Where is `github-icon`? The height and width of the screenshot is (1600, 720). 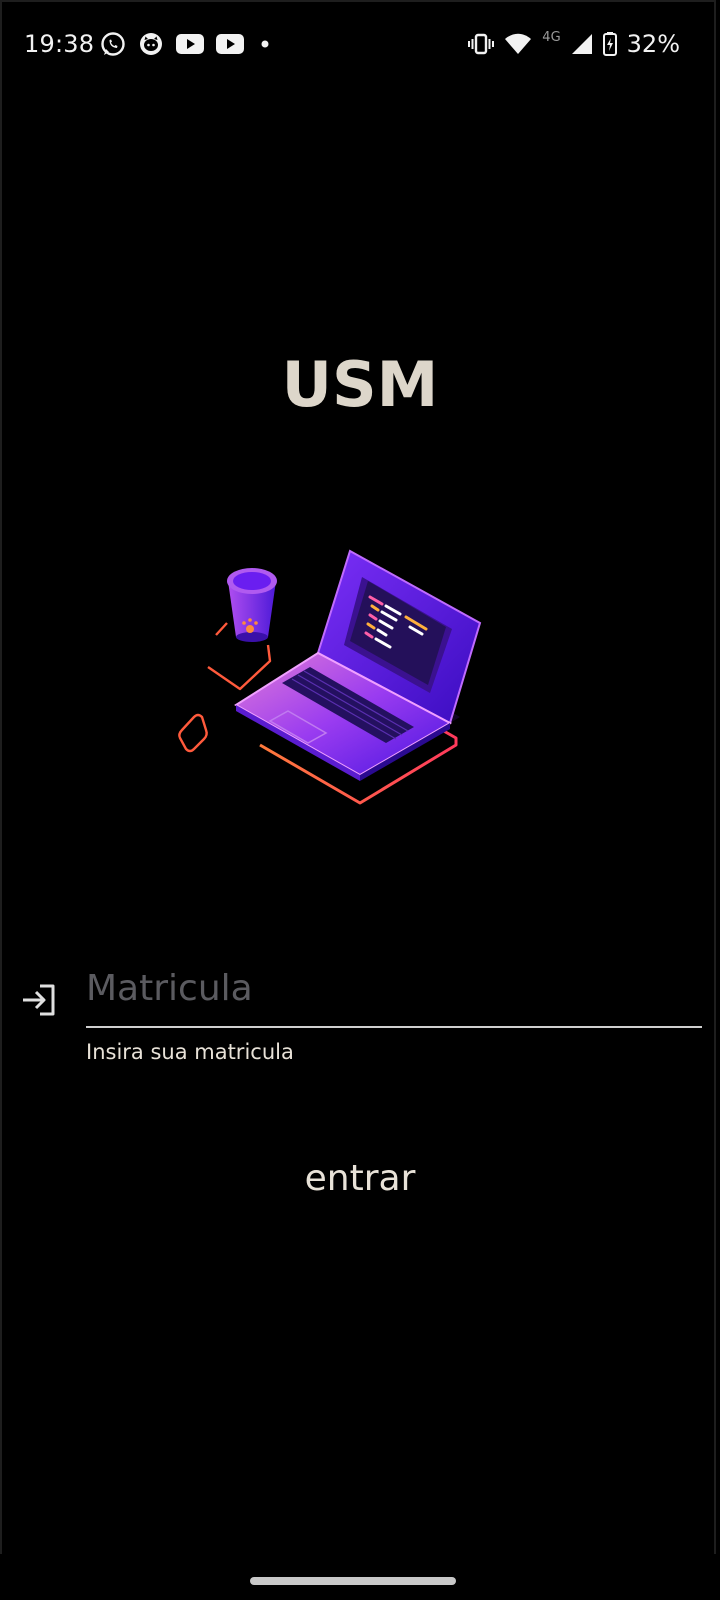
github-icon is located at coordinates (151, 44).